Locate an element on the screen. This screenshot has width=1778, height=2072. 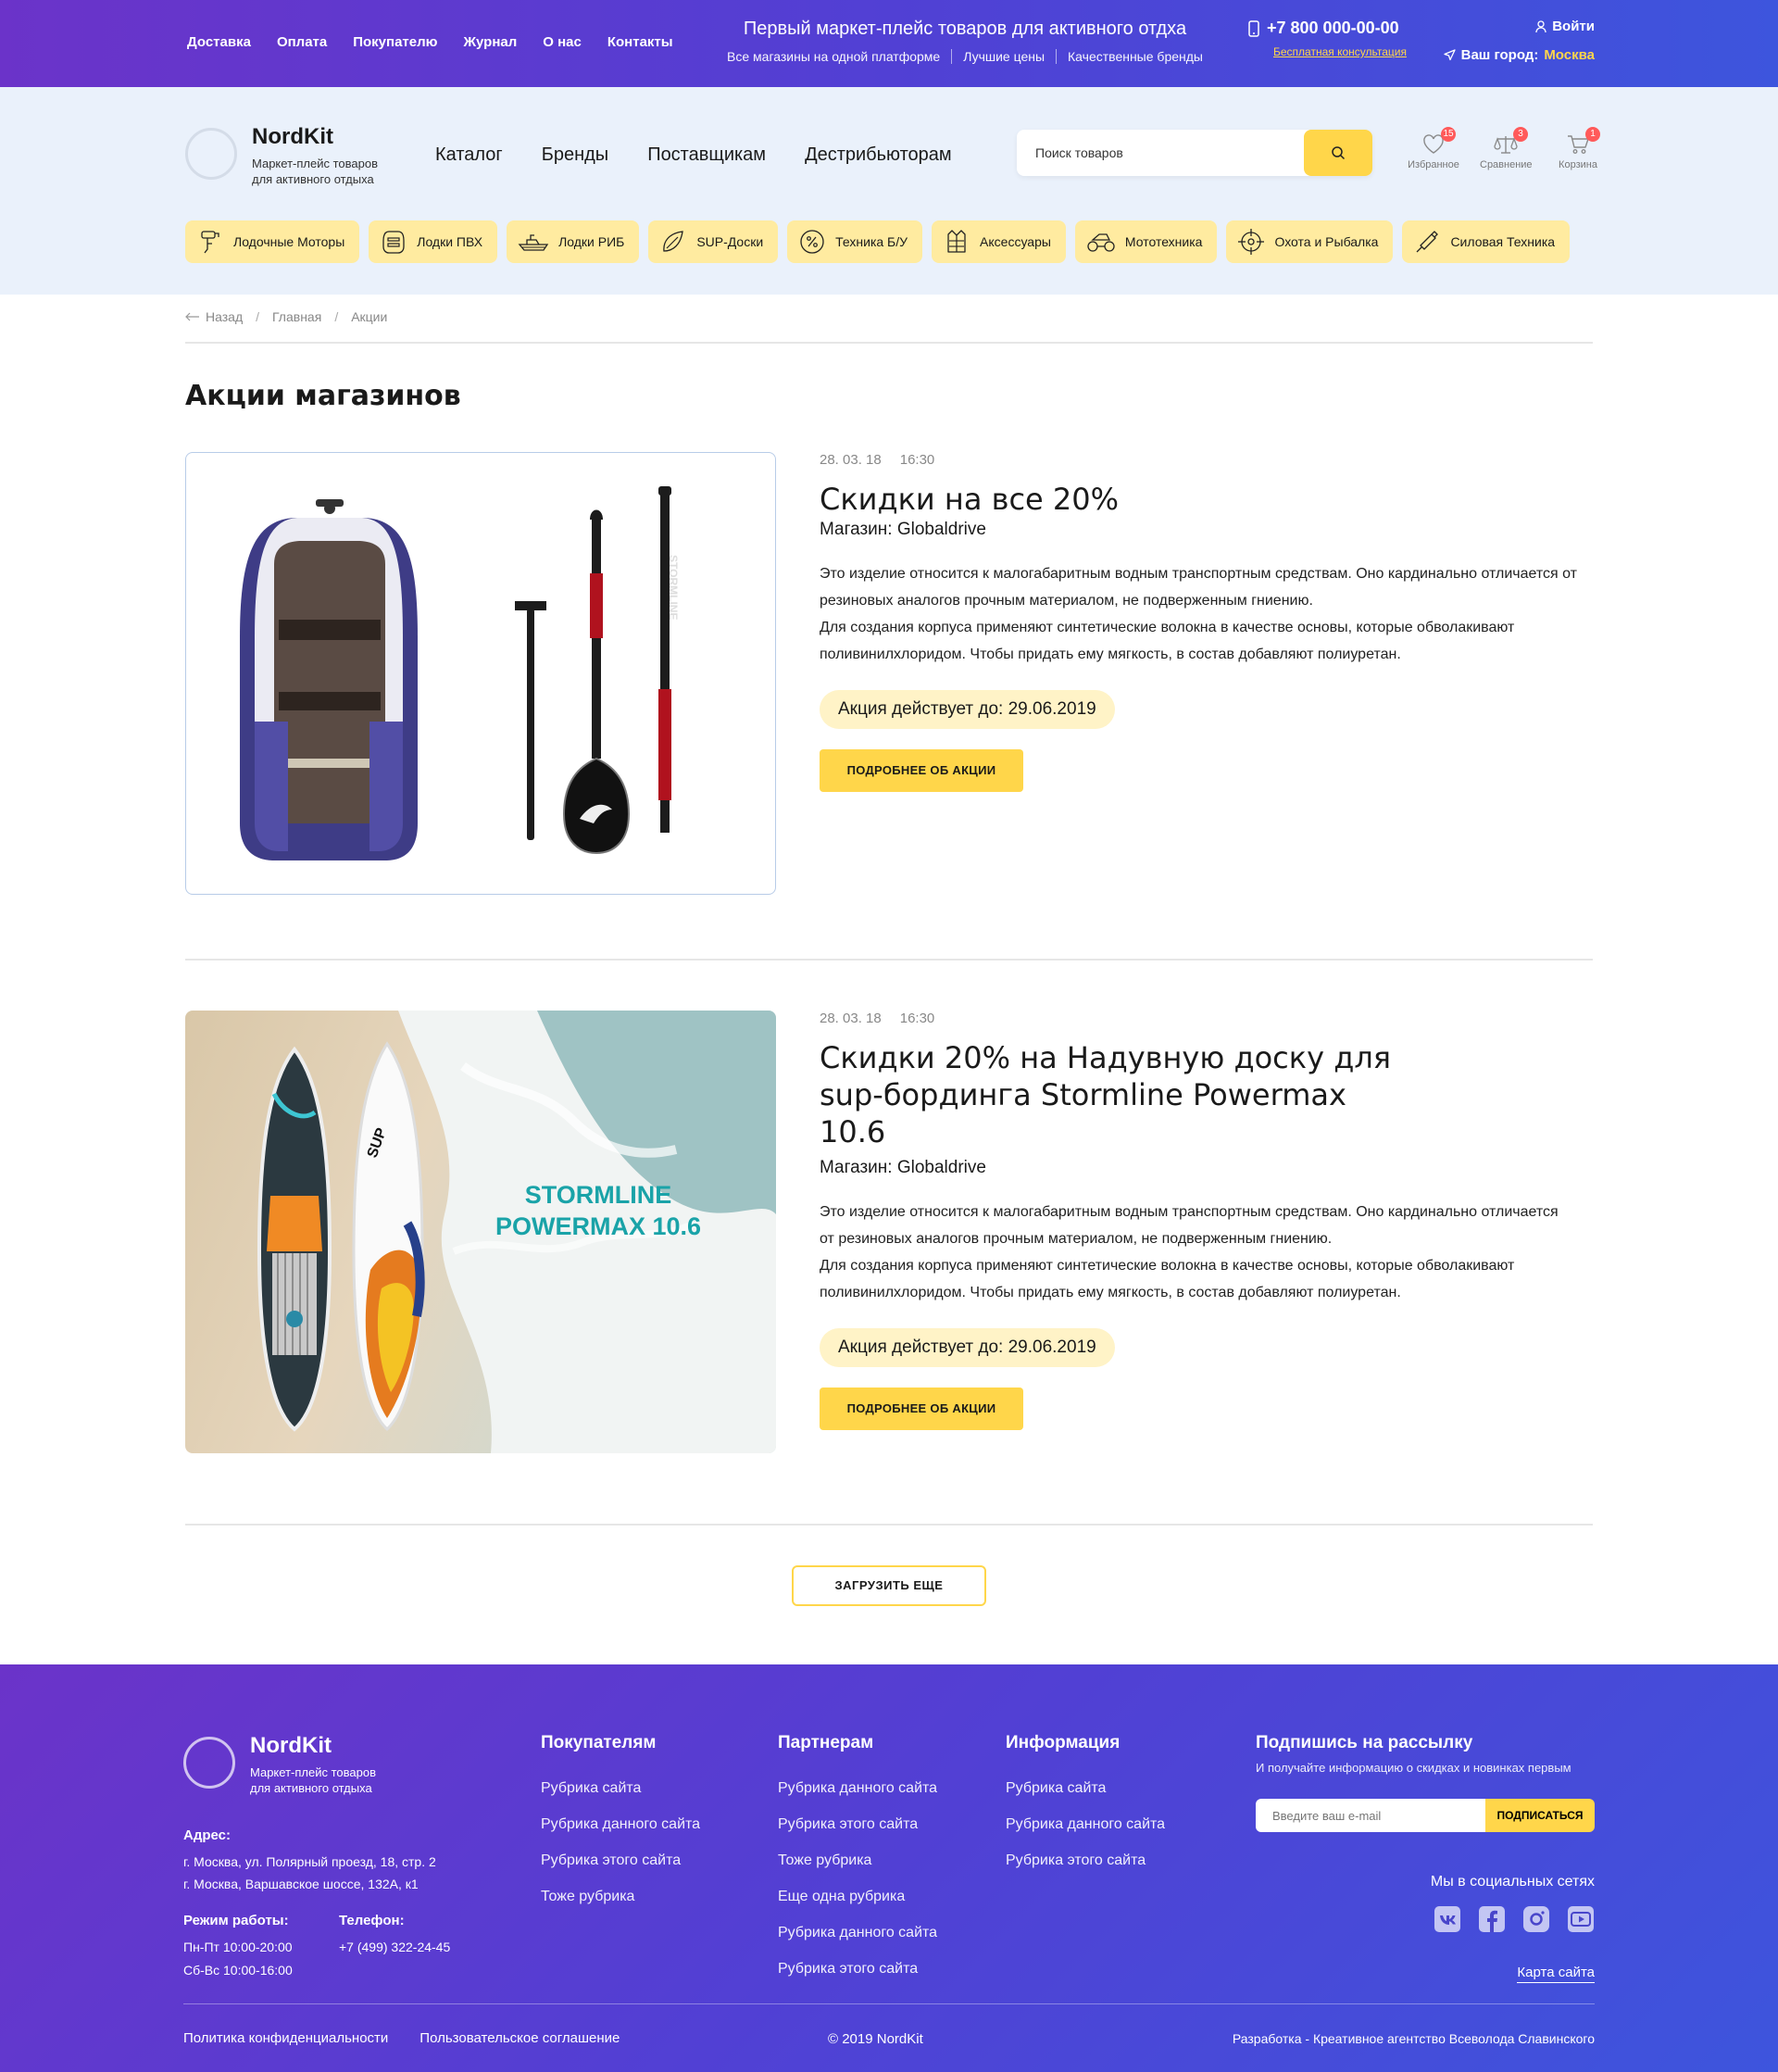
top-nav-about: О нас is located at coordinates (562, 42).